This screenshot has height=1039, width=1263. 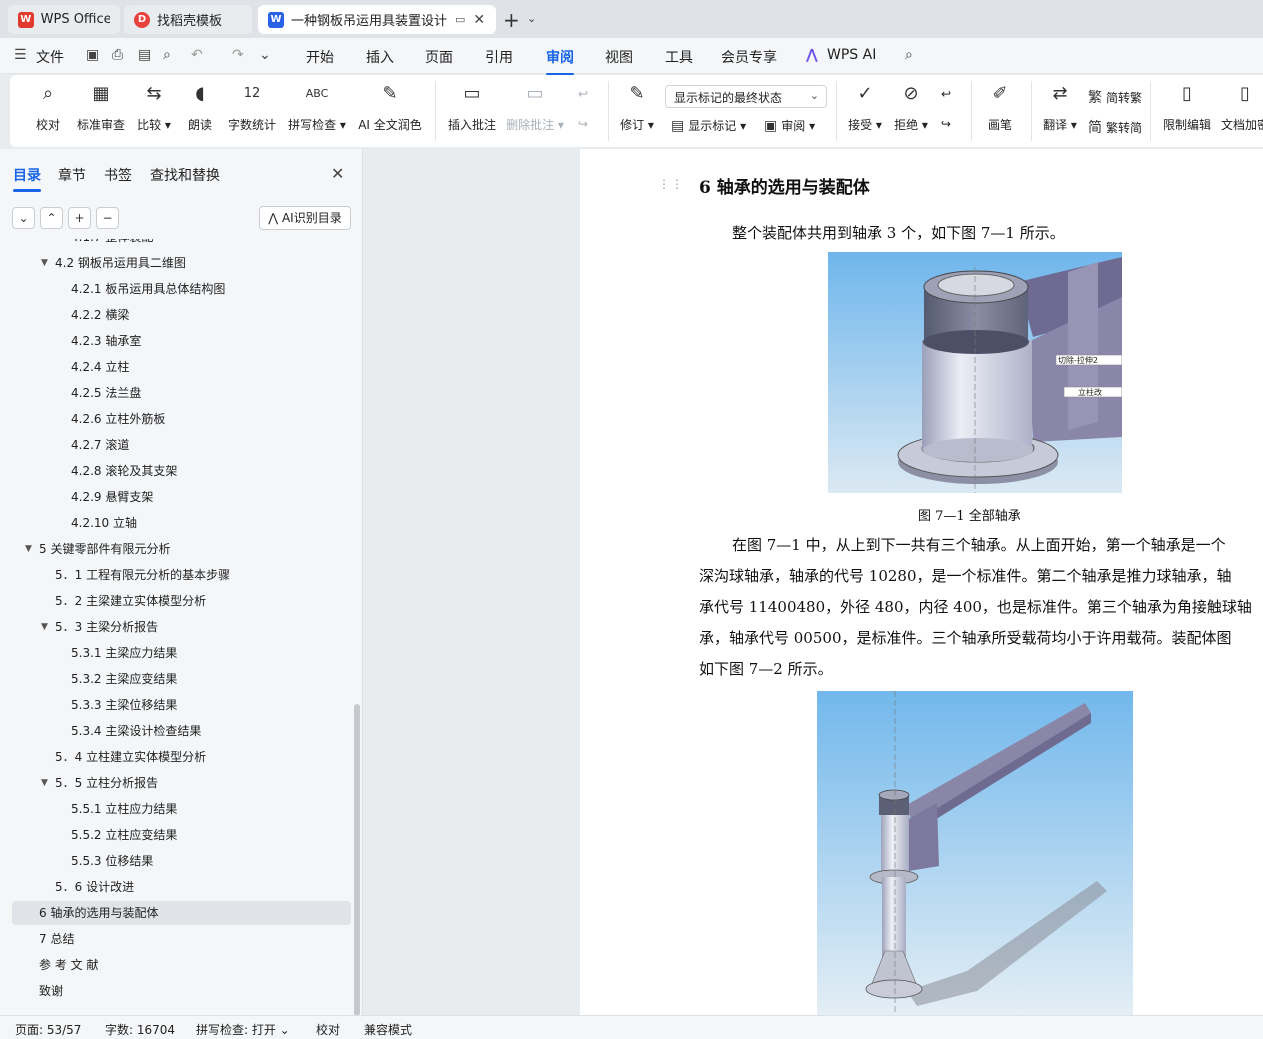 I want to click on tab-docer: D 找稻壳模板, so click(x=188, y=19).